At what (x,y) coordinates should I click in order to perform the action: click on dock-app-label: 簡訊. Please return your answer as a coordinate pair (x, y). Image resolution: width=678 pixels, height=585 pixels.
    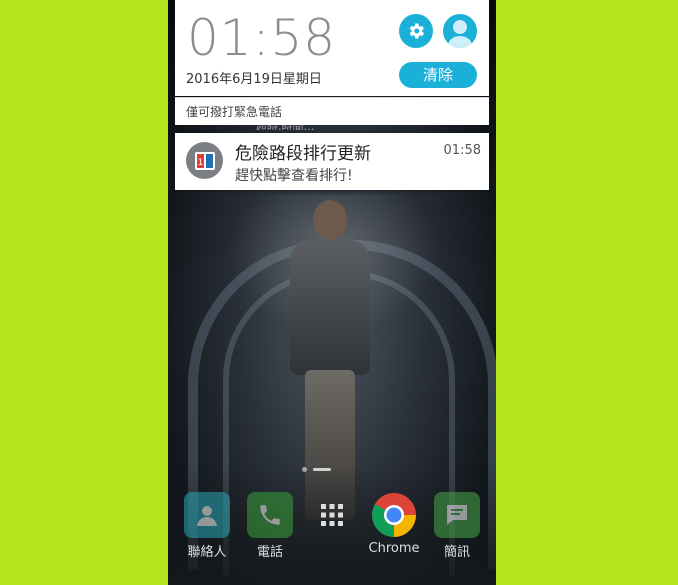
    Looking at the image, I should click on (456, 552).